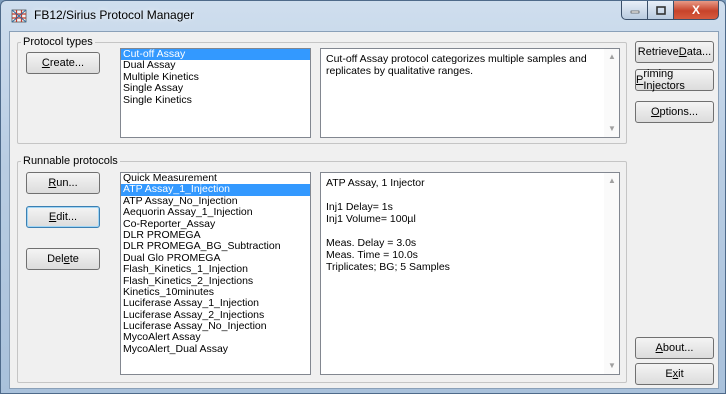 Image resolution: width=726 pixels, height=394 pixels. What do you see at coordinates (388, 267) in the screenshot?
I see `detail-line: Triplicates; BG; 5 Samples` at bounding box center [388, 267].